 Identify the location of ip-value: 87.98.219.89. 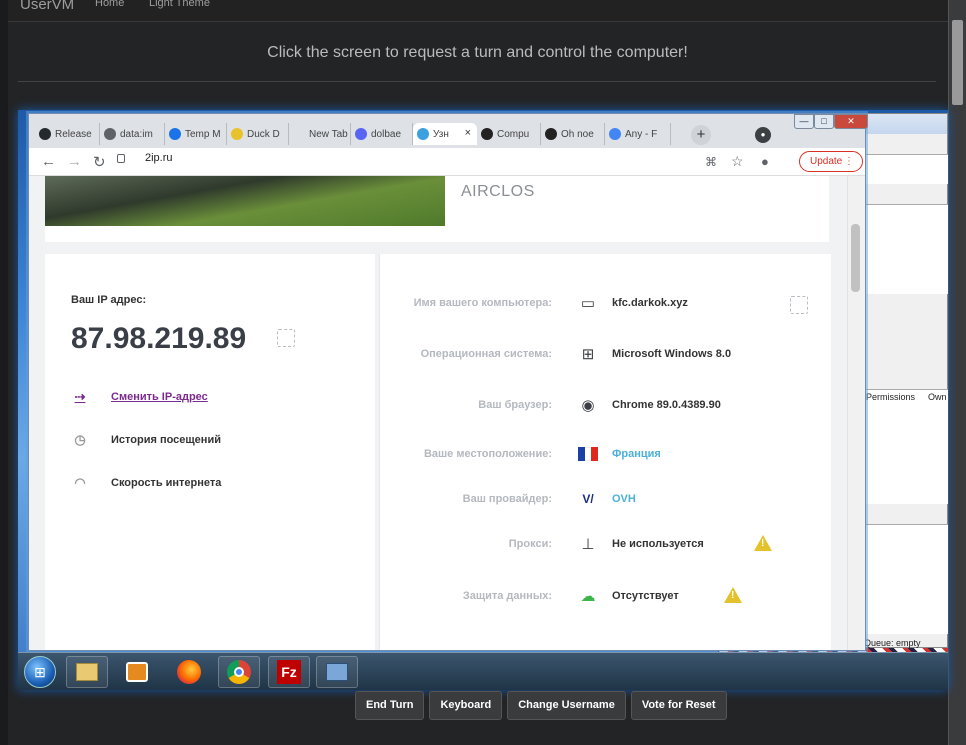
(159, 338).